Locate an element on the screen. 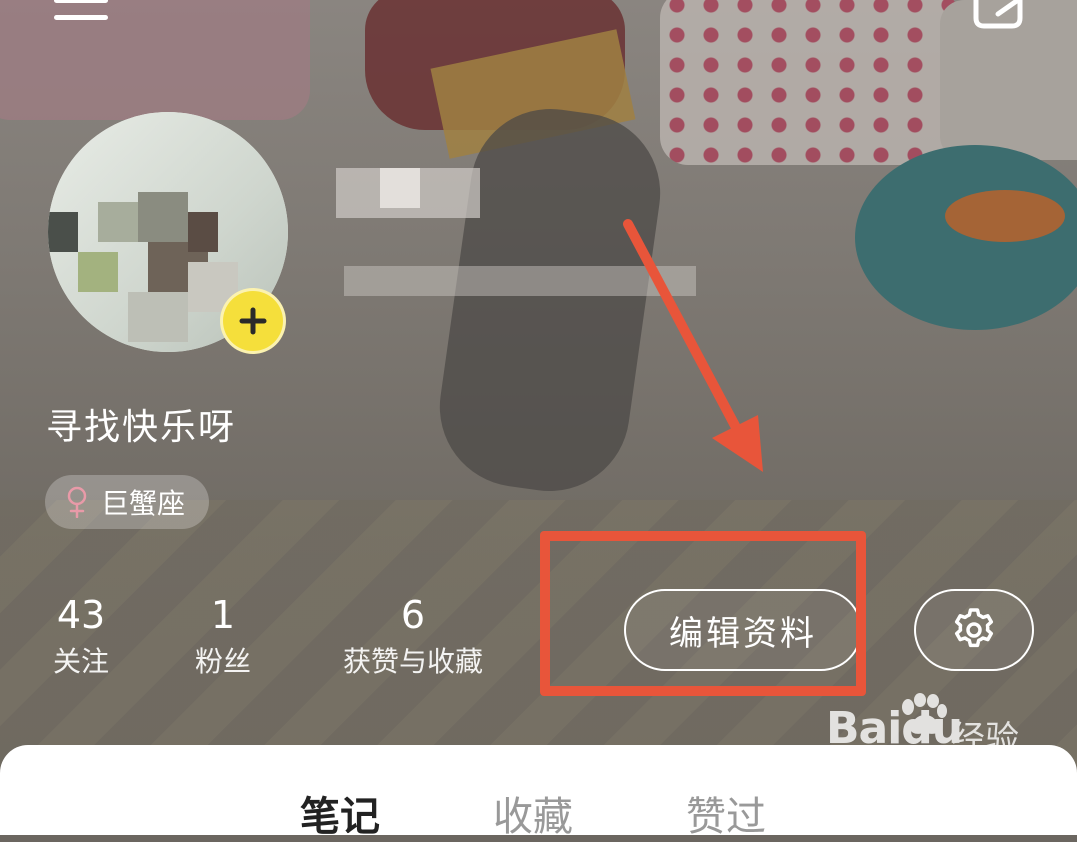 The image size is (1077, 842). cover-pumpkin-pillow is located at coordinates (966, 237).